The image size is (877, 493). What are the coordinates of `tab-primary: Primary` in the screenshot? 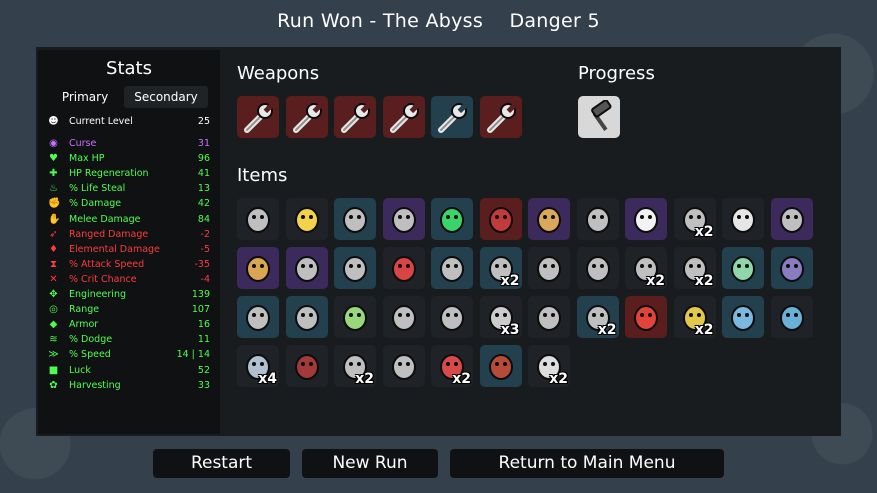 It's located at (85, 97).